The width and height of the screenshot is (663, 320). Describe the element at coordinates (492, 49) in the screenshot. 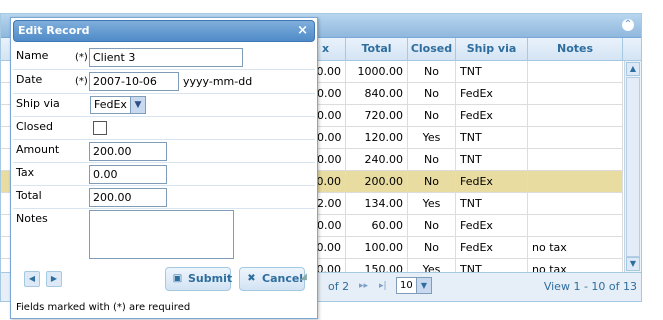

I see `column-header-ship-via: Ship via` at that location.